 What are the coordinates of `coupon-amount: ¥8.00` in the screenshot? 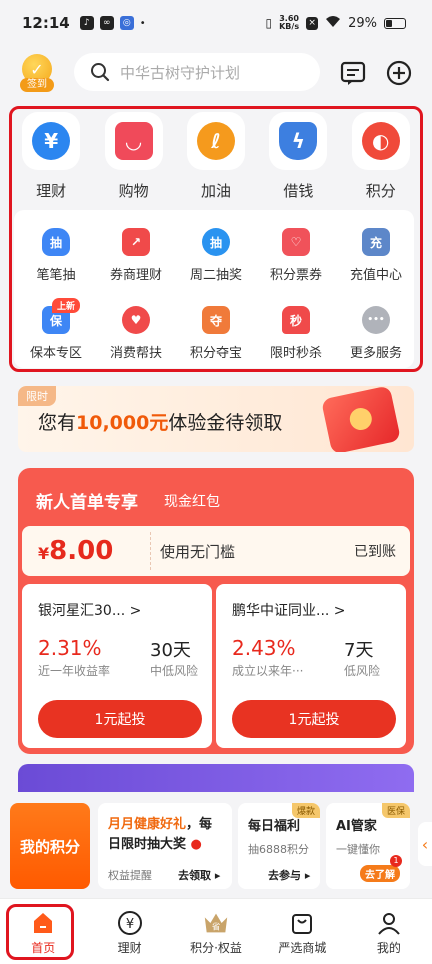 It's located at (76, 551).